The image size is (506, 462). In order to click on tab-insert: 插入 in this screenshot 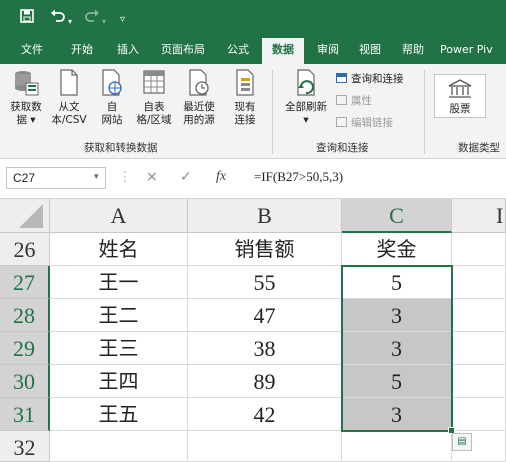, I will do `click(128, 51)`.